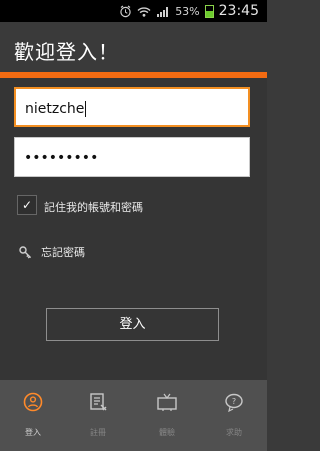  Describe the element at coordinates (167, 402) in the screenshot. I see `experience-tv-icon` at that location.